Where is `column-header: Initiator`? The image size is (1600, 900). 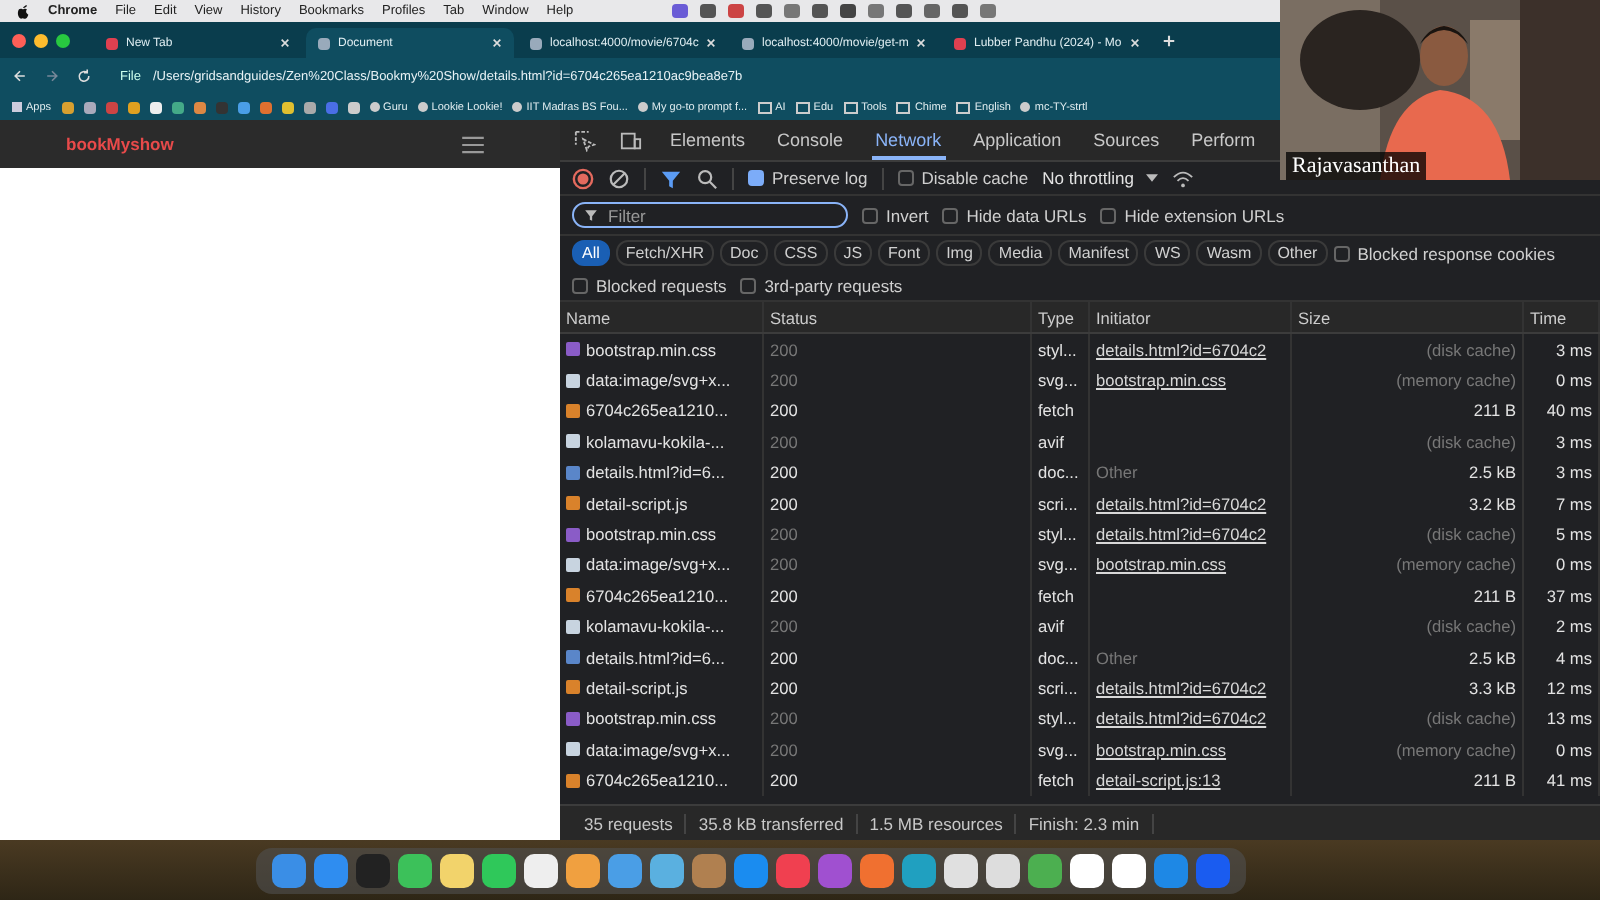 column-header: Initiator is located at coordinates (1191, 317).